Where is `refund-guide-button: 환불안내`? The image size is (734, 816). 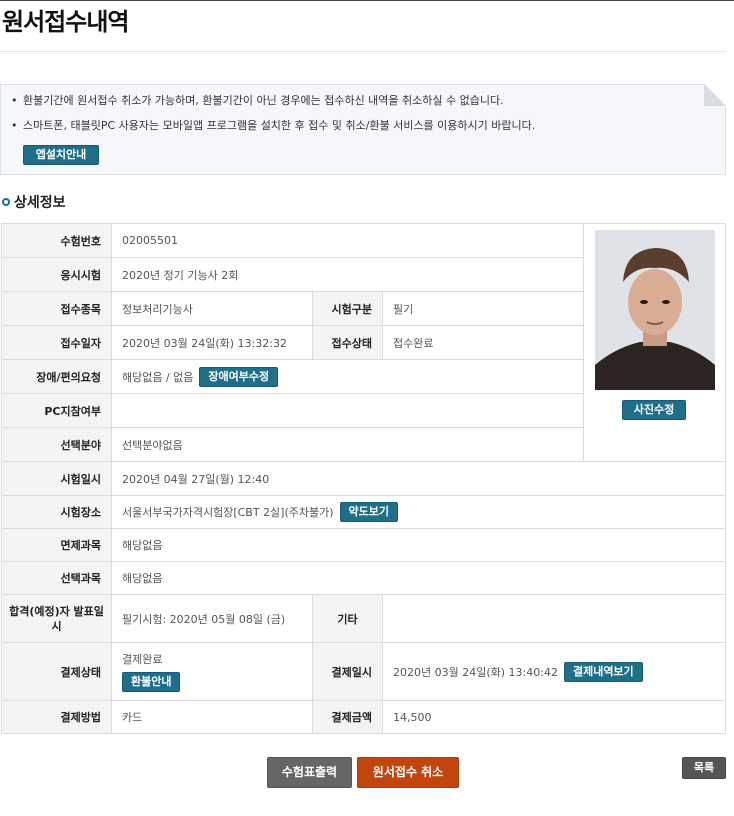 refund-guide-button: 환불안내 is located at coordinates (151, 682).